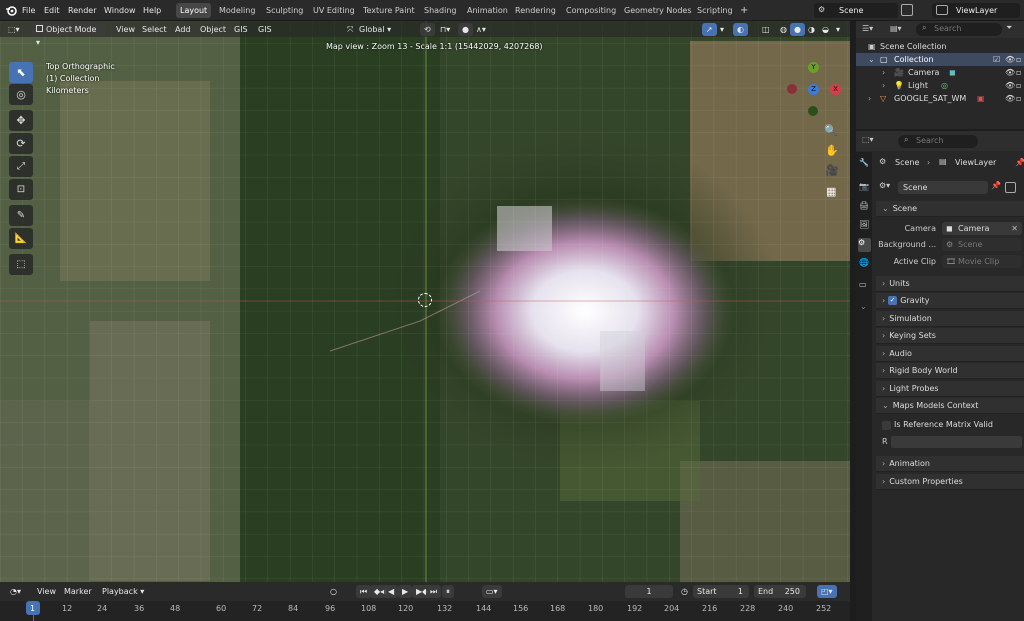 The width and height of the screenshot is (1024, 621). Describe the element at coordinates (952, 72) in the screenshot. I see `camera-data-icon: ◼` at that location.